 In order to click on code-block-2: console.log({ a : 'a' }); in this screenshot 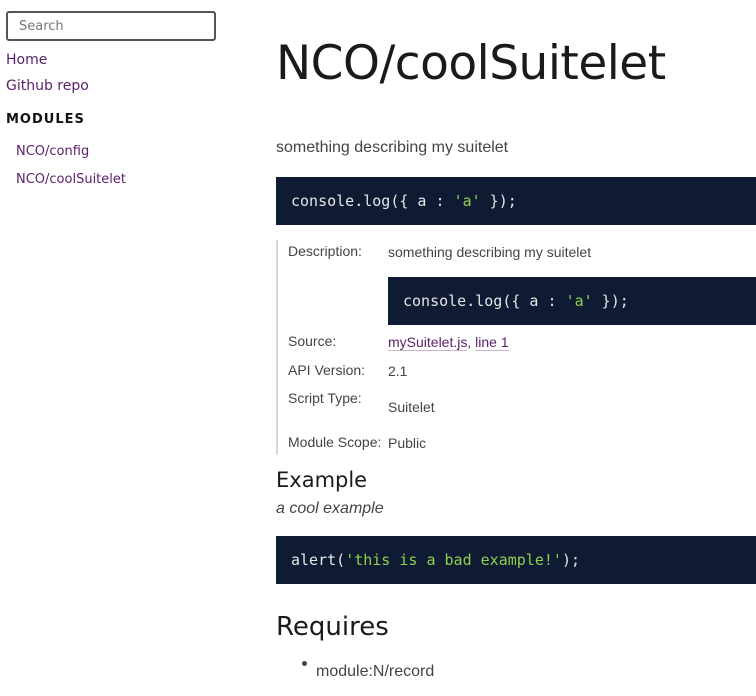, I will do `click(572, 301)`.